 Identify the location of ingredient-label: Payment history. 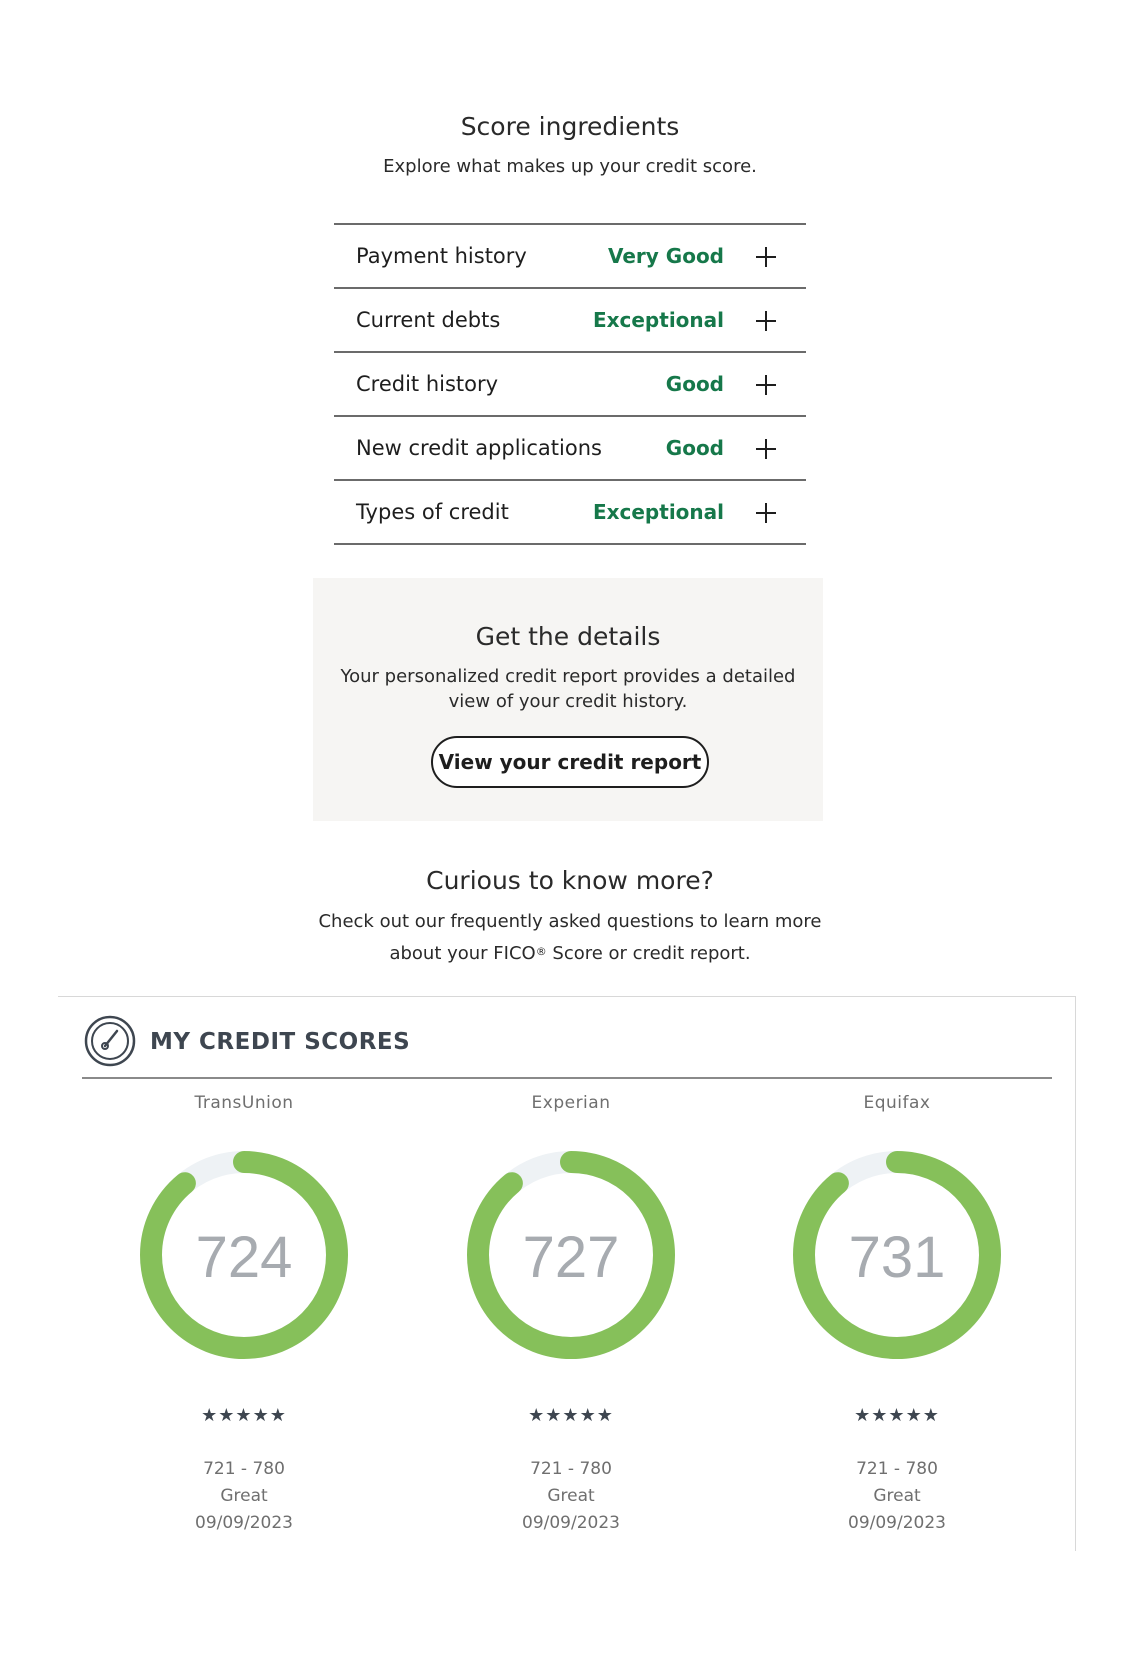
(441, 256).